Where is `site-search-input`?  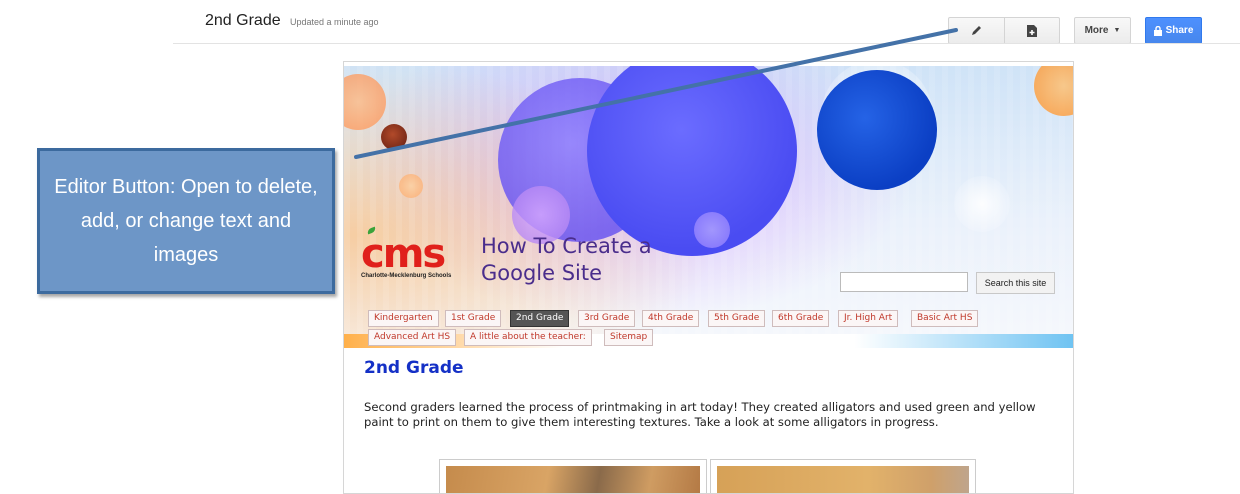 site-search-input is located at coordinates (904, 282).